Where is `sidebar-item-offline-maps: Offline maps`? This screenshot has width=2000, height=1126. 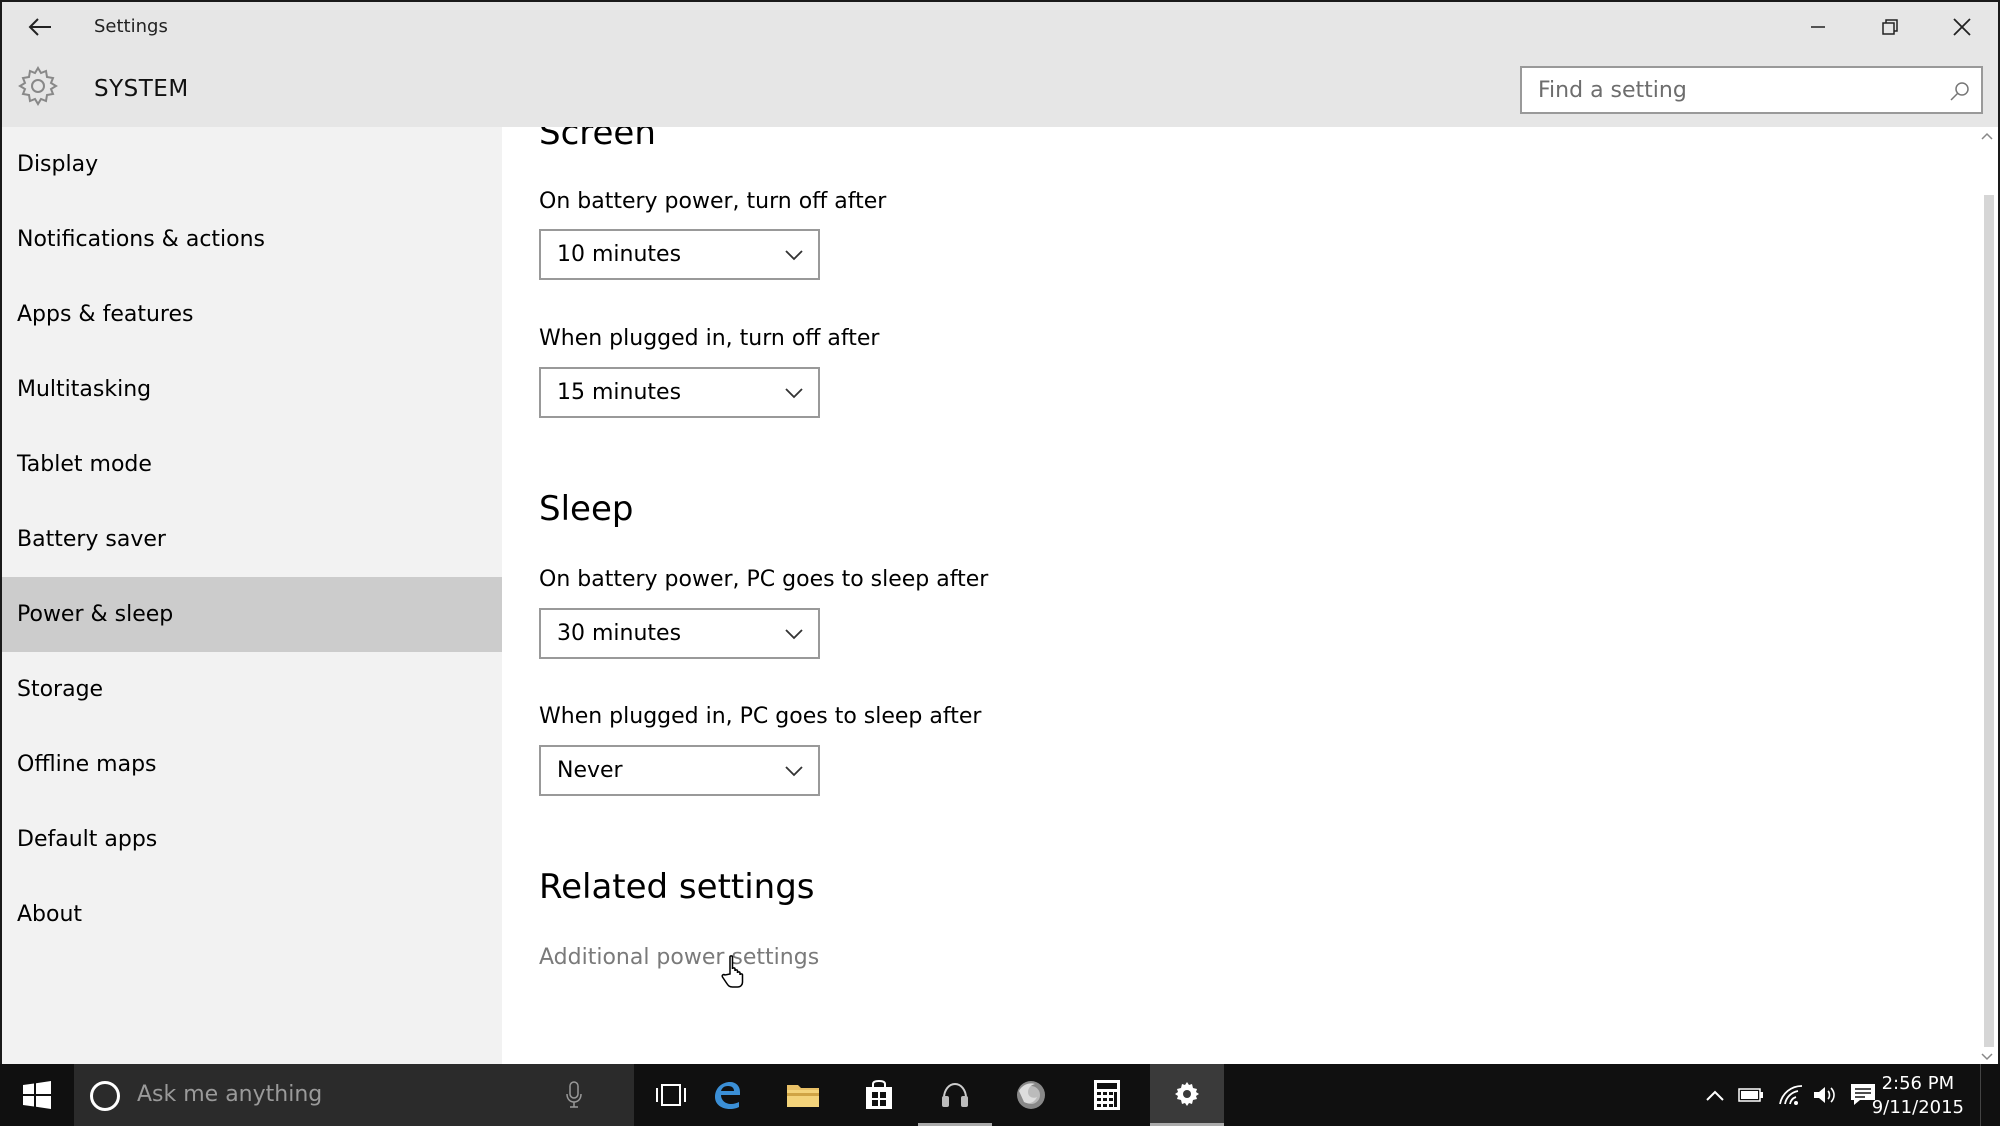 sidebar-item-offline-maps: Offline maps is located at coordinates (252, 764).